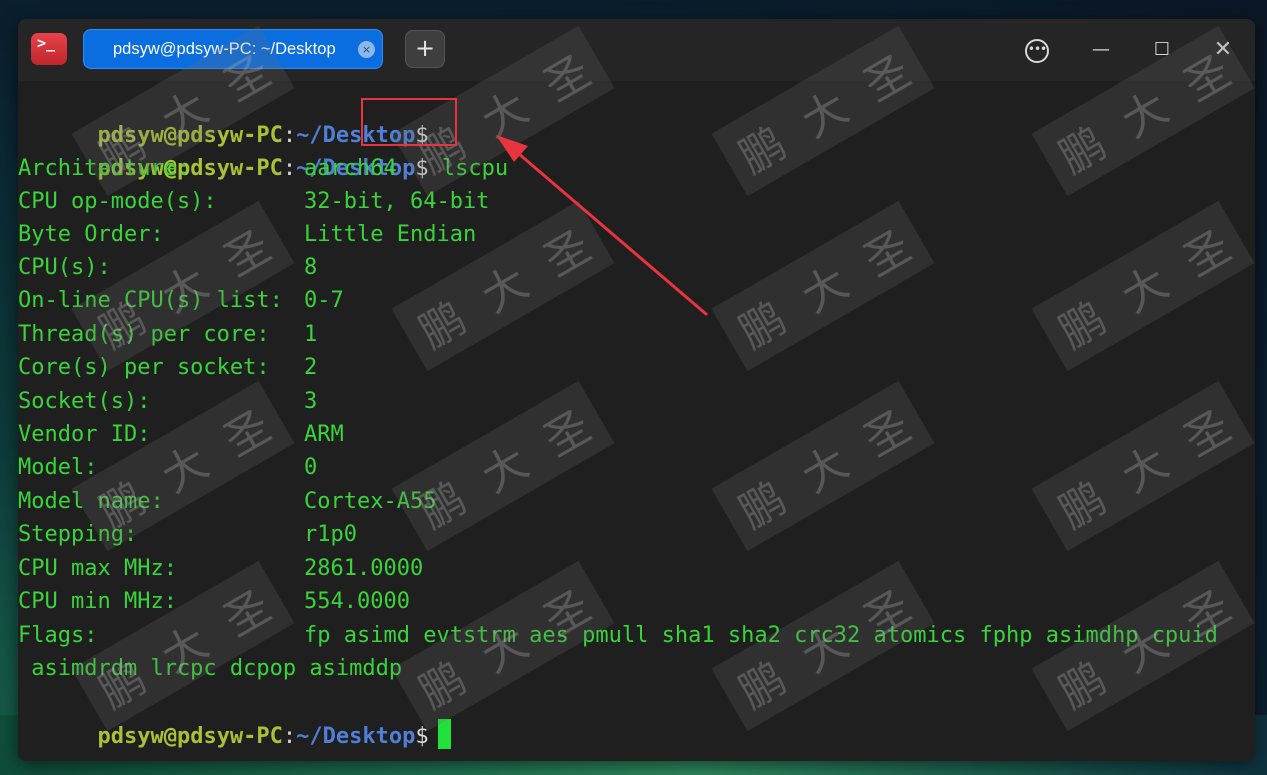 The image size is (1267, 775). What do you see at coordinates (234, 717) in the screenshot?
I see `prompt-line-active: pdsyw@pdsyw-PC:~/Desktop$` at bounding box center [234, 717].